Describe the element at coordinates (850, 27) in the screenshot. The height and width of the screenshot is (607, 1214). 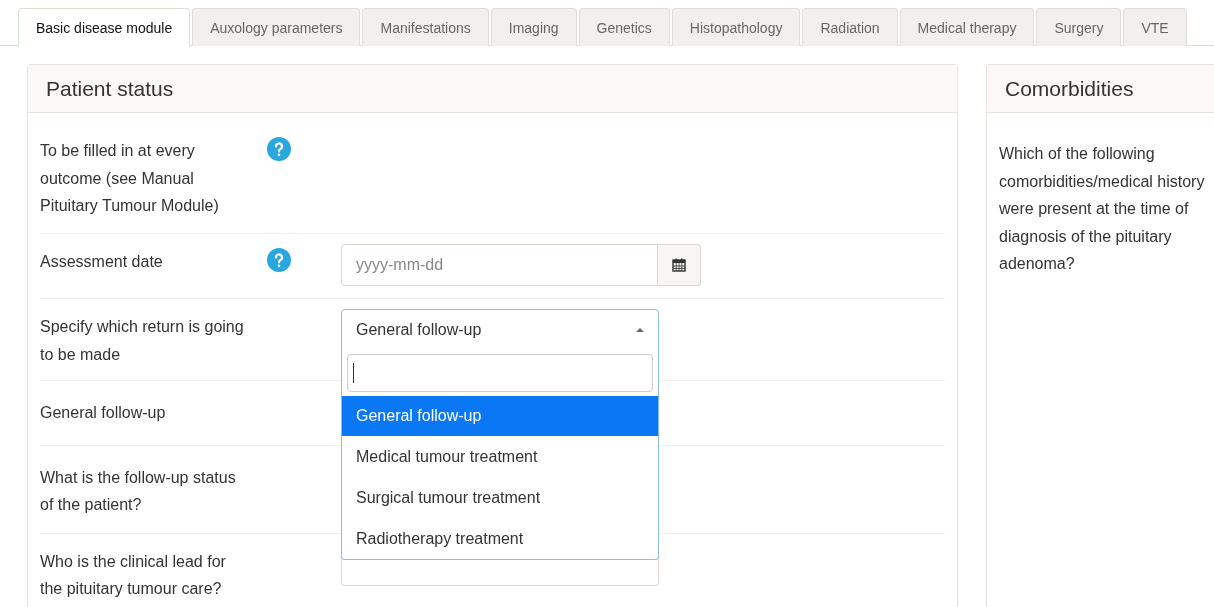
I see `tab: Radiation` at that location.